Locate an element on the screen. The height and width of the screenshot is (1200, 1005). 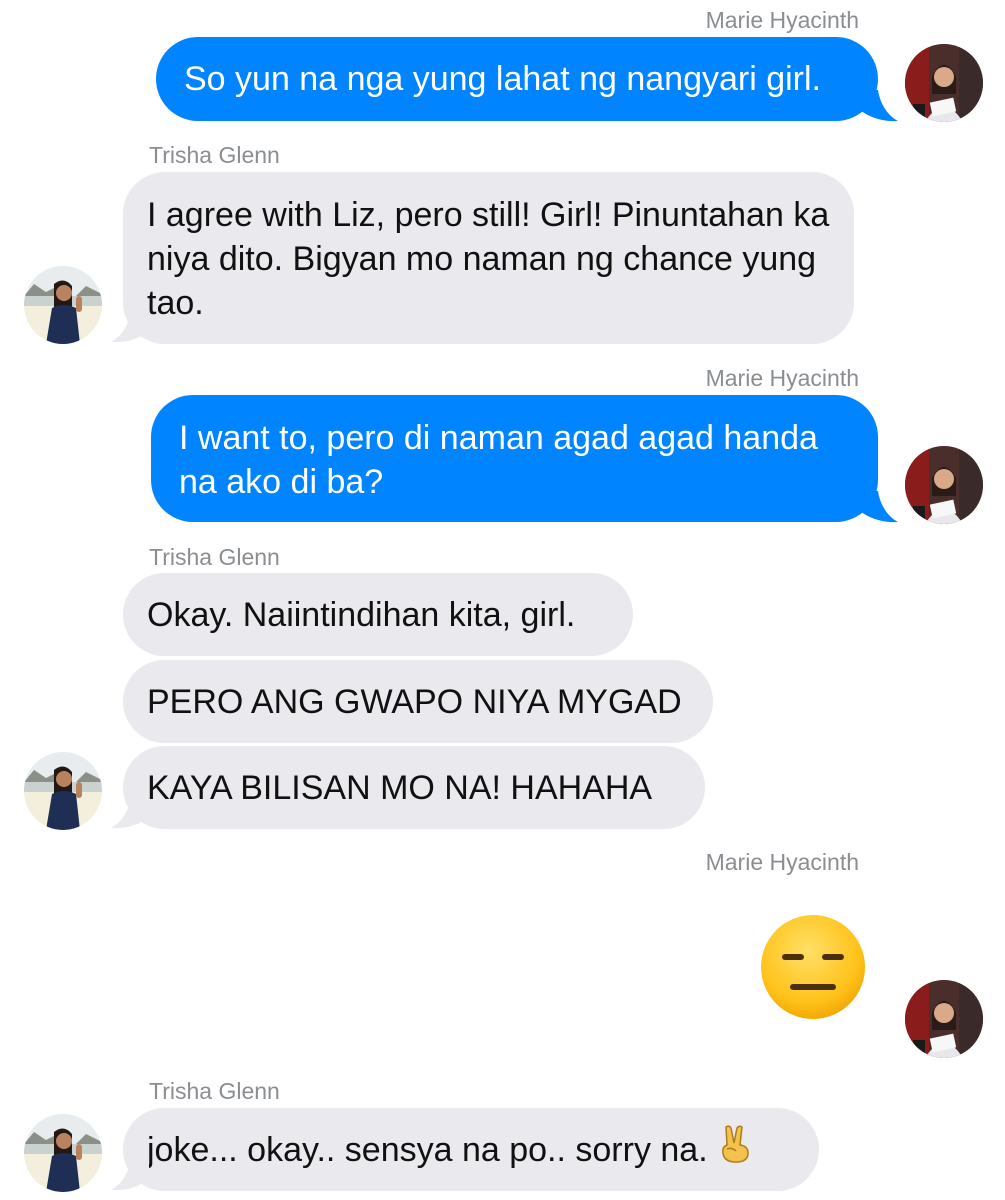
message-bubble-incoming: joke... okay.. sensya na po.. sorry na. is located at coordinates (471, 1149).